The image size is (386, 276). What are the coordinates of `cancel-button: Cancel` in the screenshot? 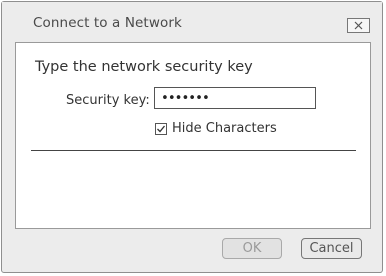 It's located at (331, 248).